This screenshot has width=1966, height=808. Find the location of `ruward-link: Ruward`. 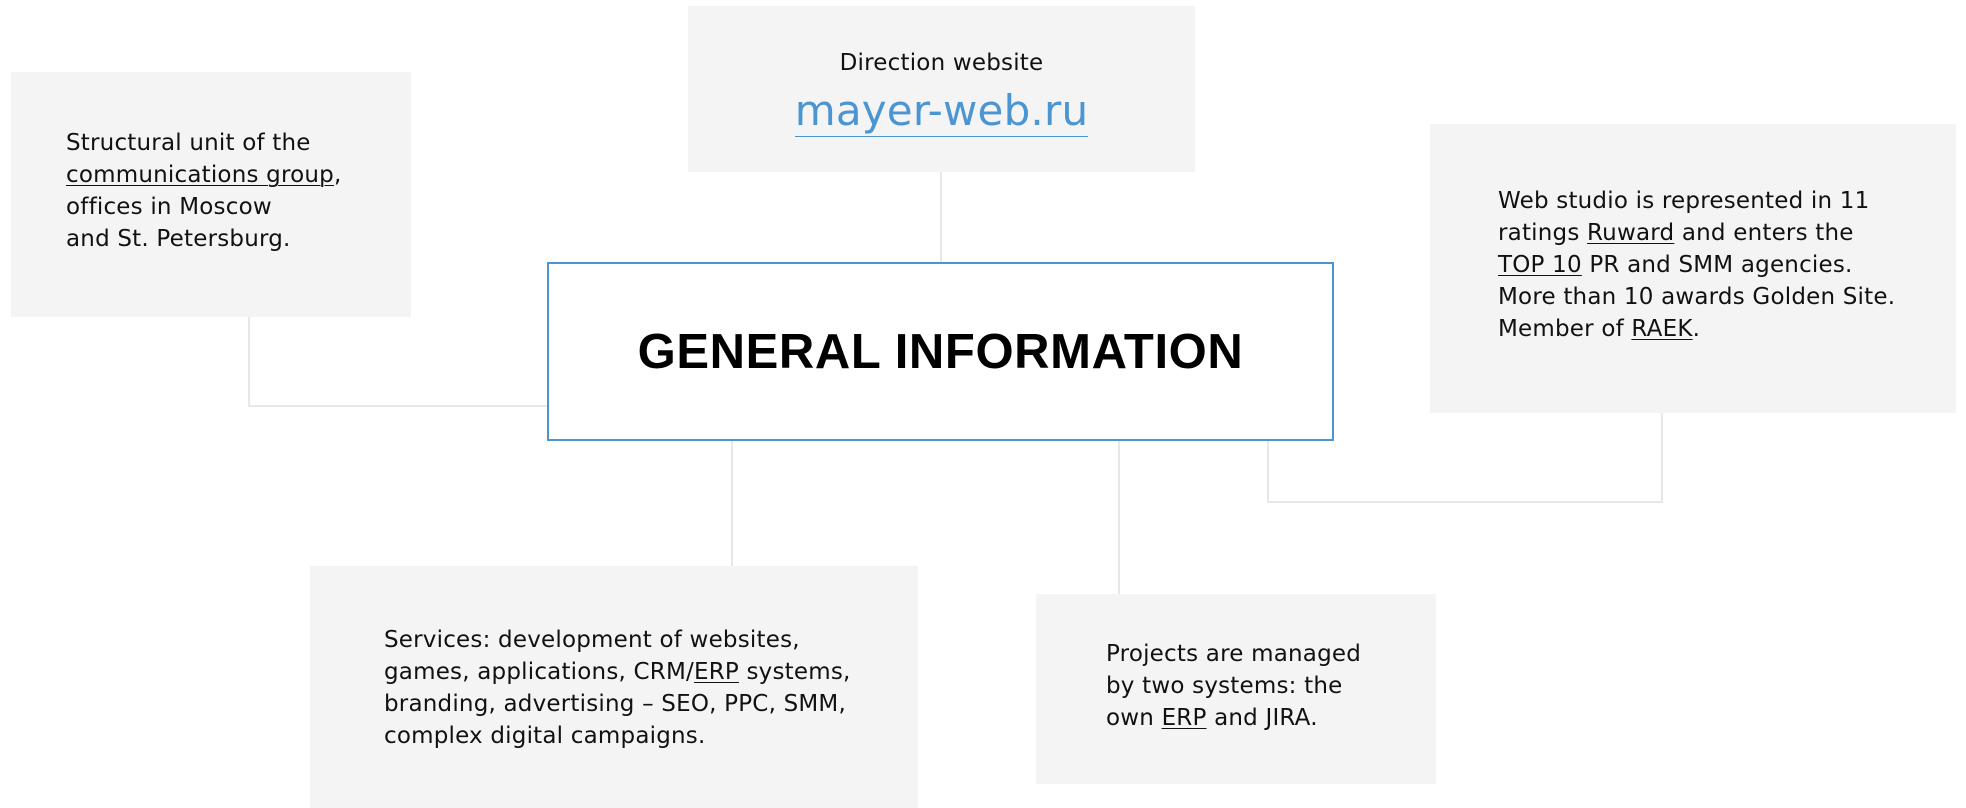

ruward-link: Ruward is located at coordinates (1630, 233).